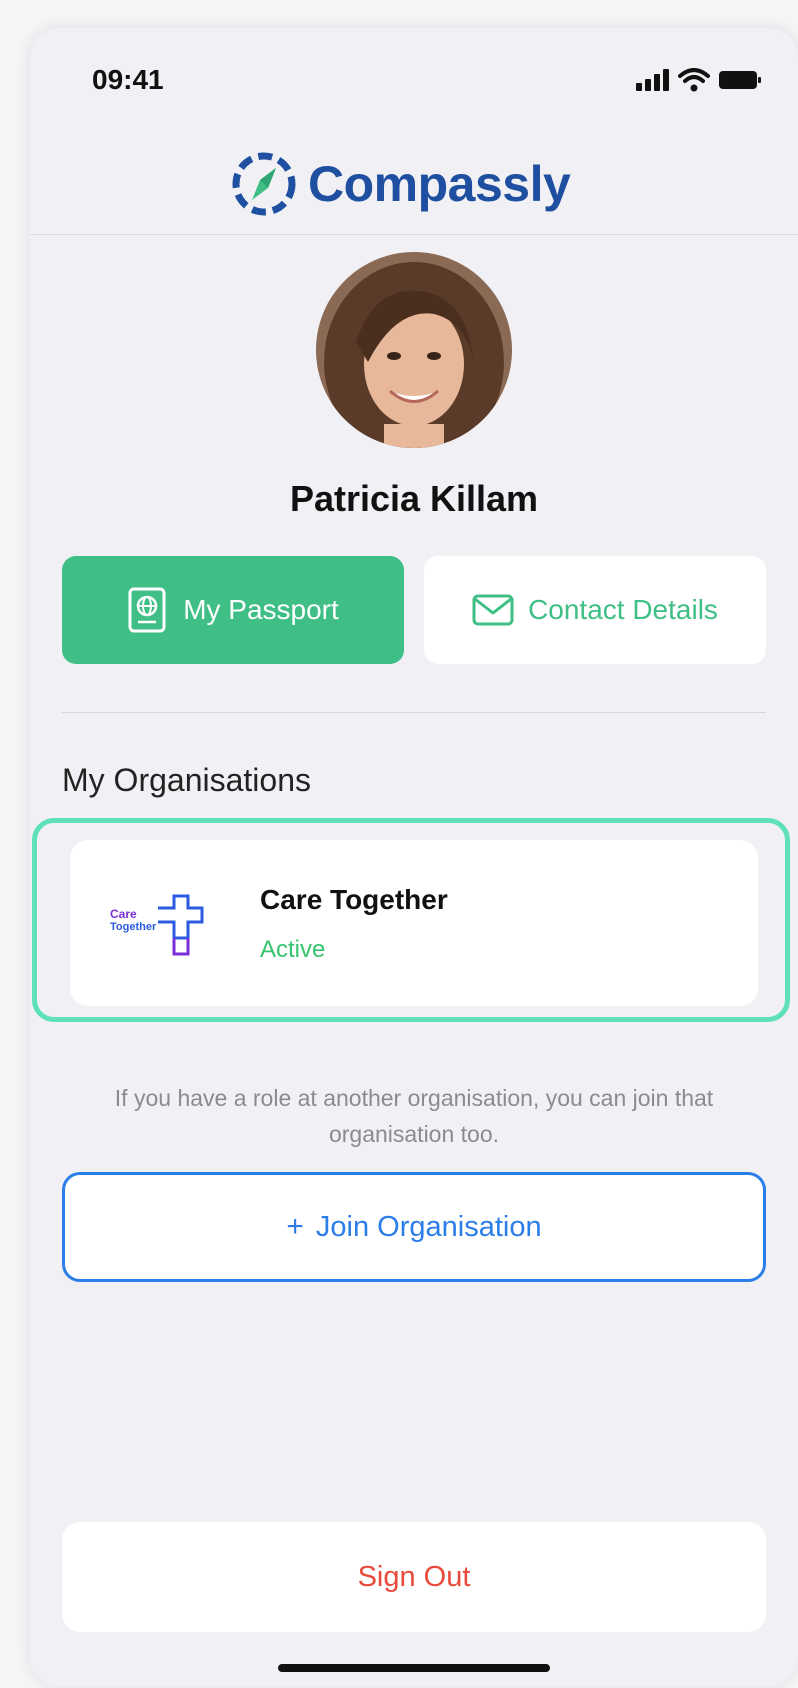 This screenshot has height=1688, width=798. I want to click on status-bar: 09:41, so click(414, 78).